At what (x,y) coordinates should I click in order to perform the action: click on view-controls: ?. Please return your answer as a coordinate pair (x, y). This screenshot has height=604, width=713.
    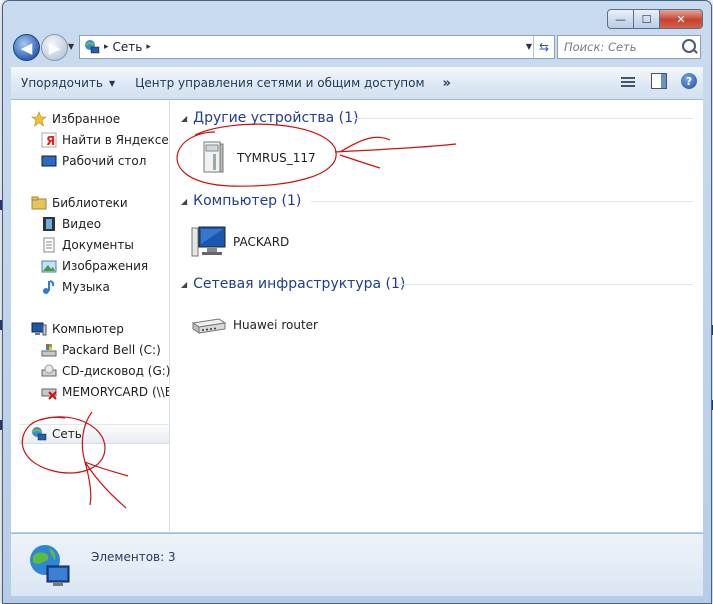
    Looking at the image, I should click on (659, 81).